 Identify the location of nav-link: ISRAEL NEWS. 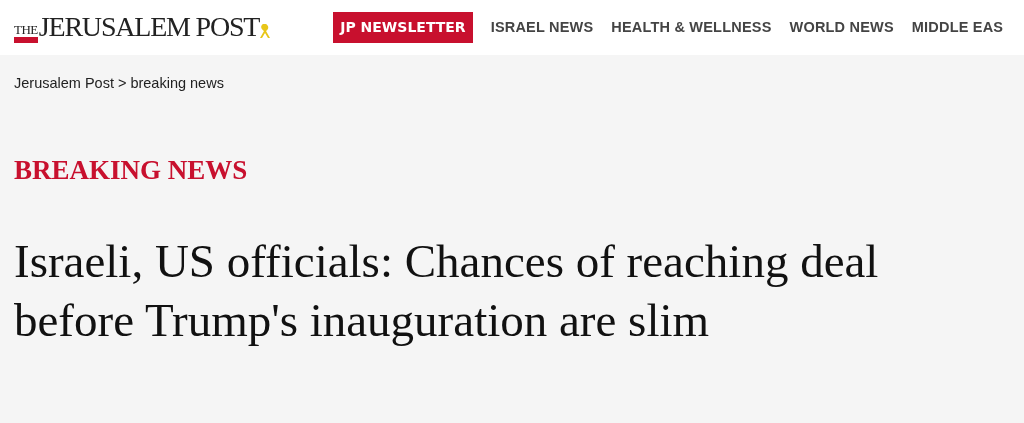
(542, 27).